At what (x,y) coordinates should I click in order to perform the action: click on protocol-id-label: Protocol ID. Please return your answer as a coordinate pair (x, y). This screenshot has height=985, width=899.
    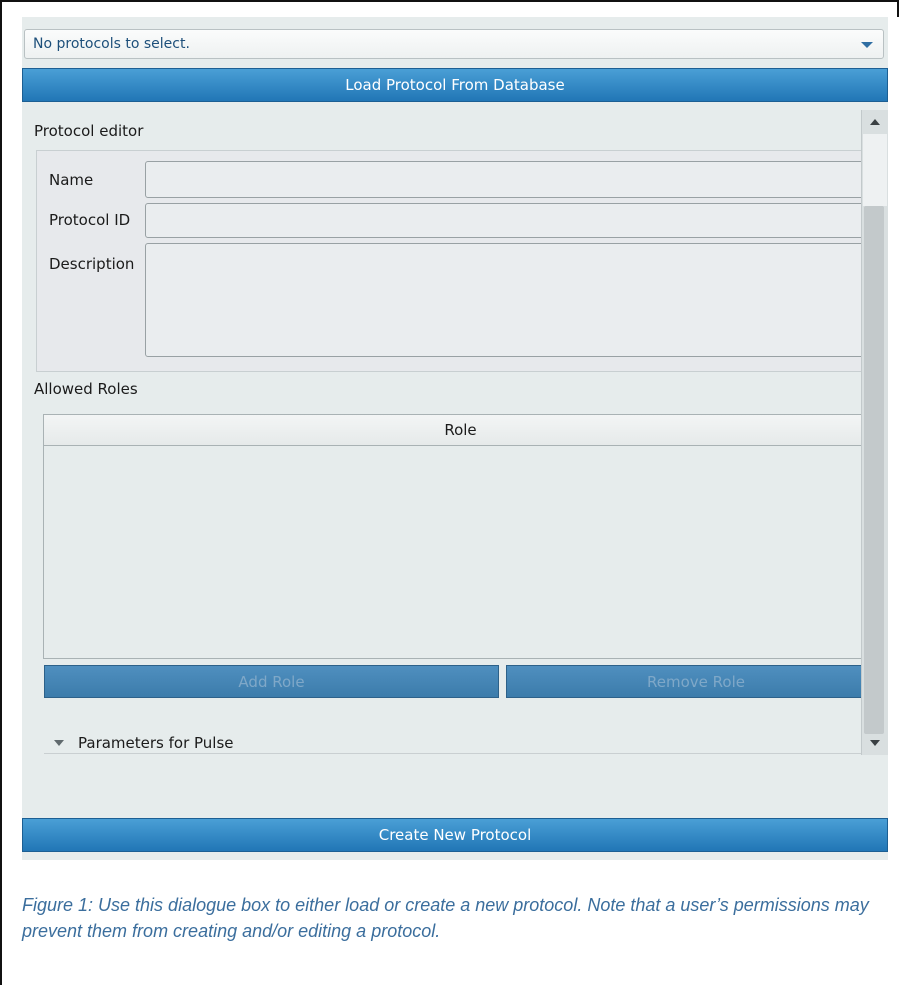
    Looking at the image, I should click on (90, 220).